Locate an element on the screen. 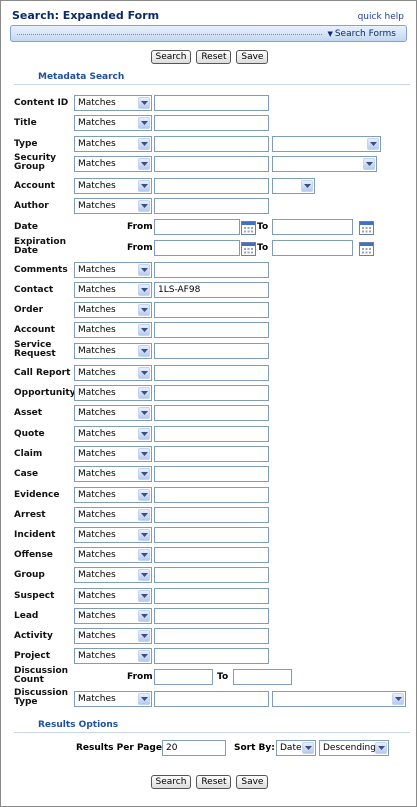 The image size is (417, 807). service-request-operator-select: Matches is located at coordinates (113, 351).